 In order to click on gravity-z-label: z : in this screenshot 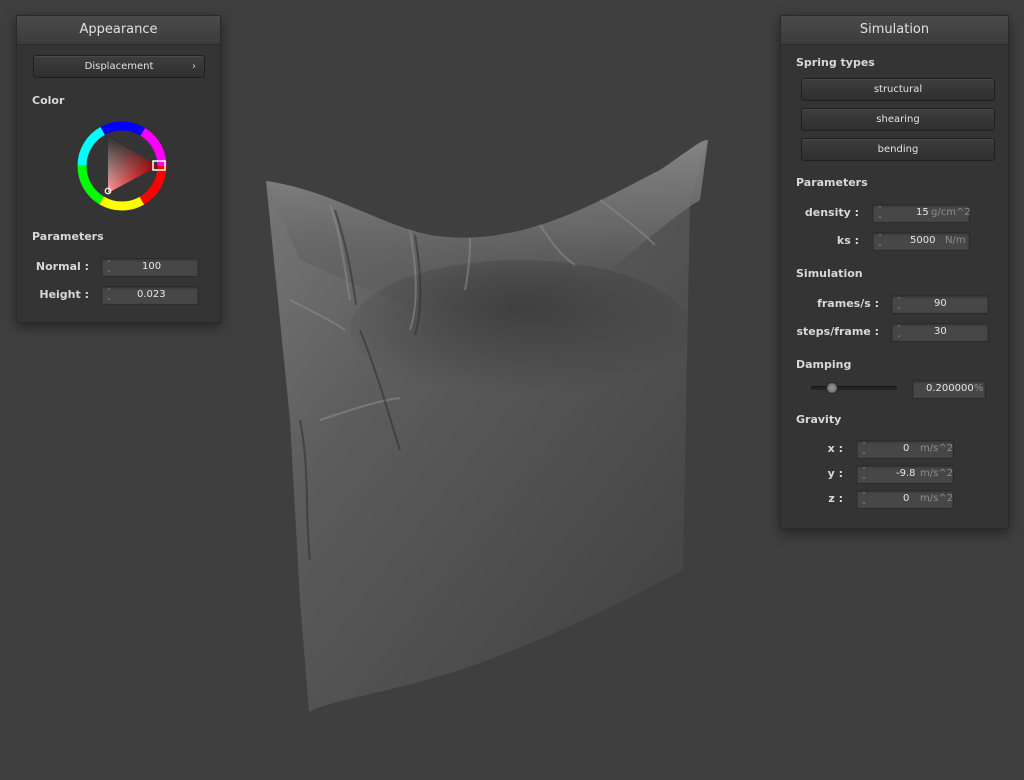, I will do `click(835, 498)`.